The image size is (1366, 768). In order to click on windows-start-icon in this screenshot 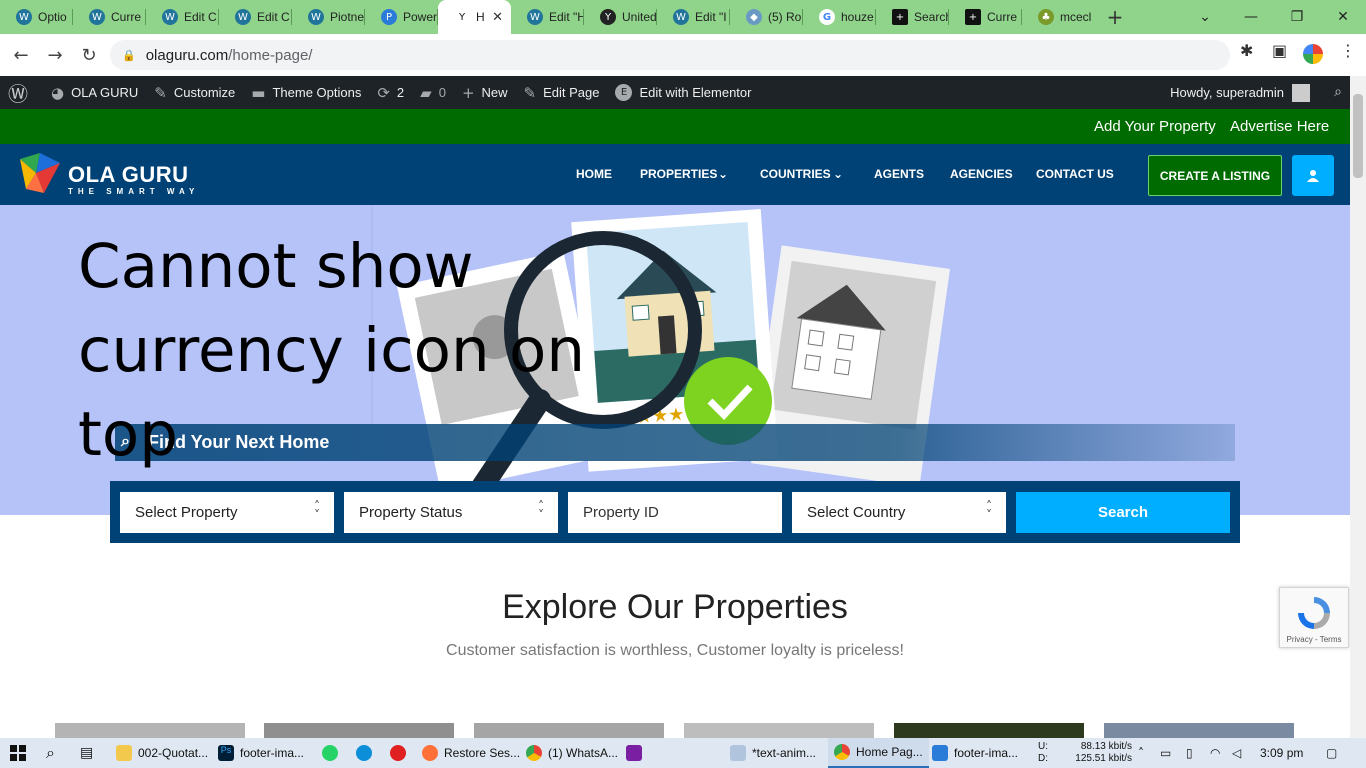, I will do `click(18, 753)`.